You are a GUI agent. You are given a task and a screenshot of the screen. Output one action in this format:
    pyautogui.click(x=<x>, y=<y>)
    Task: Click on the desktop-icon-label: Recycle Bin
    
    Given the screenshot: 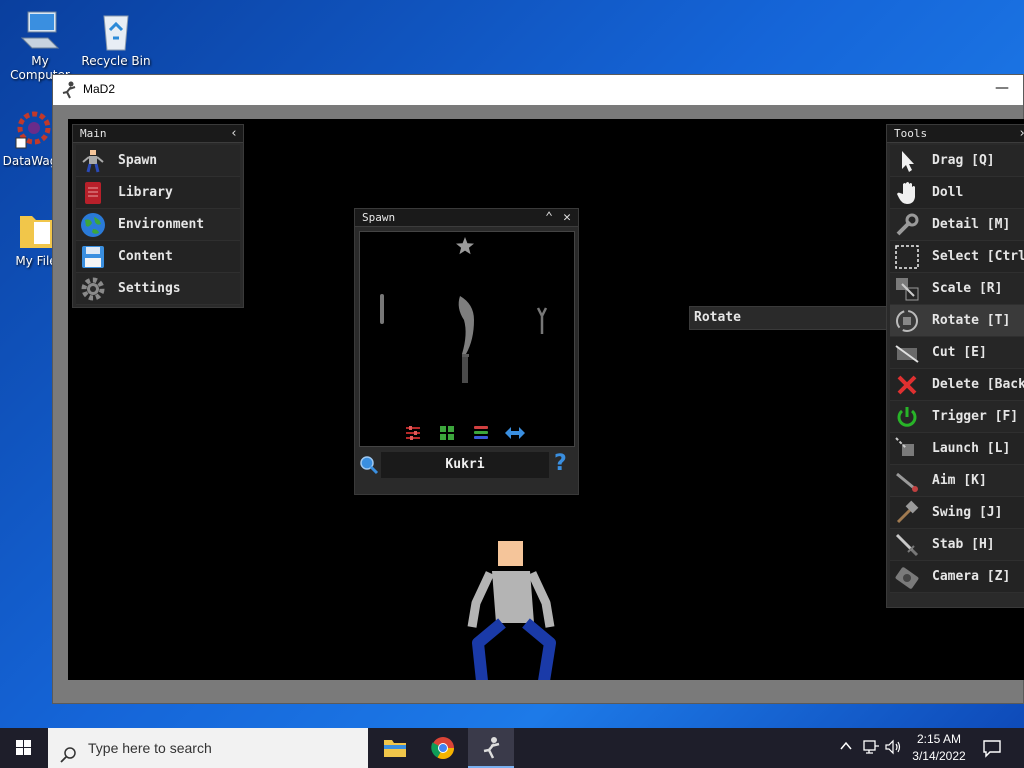 What is the action you would take?
    pyautogui.click(x=116, y=61)
    